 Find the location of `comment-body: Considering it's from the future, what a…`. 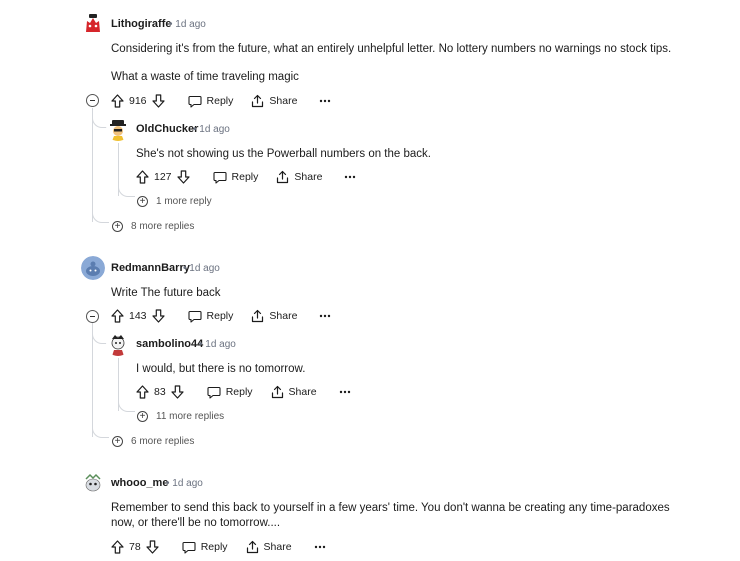

comment-body: Considering it's from the future, what a… is located at coordinates (391, 49).